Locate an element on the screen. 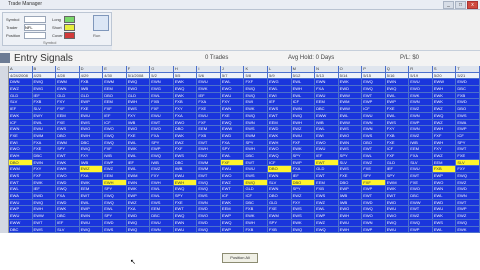 Image resolution: width=480 pixels, height=270 pixels. signal-cell: FXB is located at coordinates (185, 103).